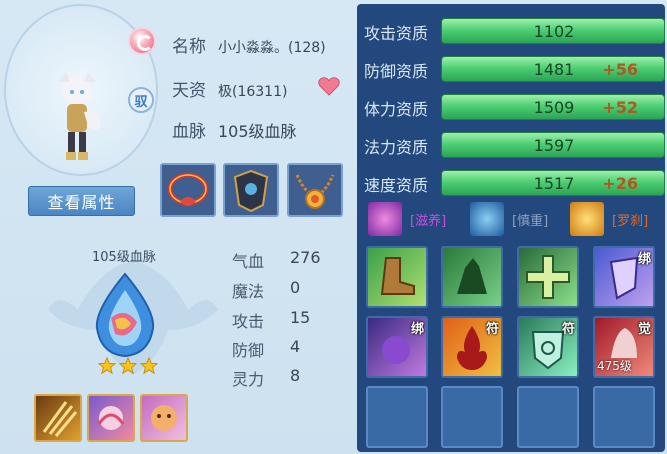  What do you see at coordinates (124, 257) in the screenshot?
I see `bloodline-title: 105级血脉` at bounding box center [124, 257].